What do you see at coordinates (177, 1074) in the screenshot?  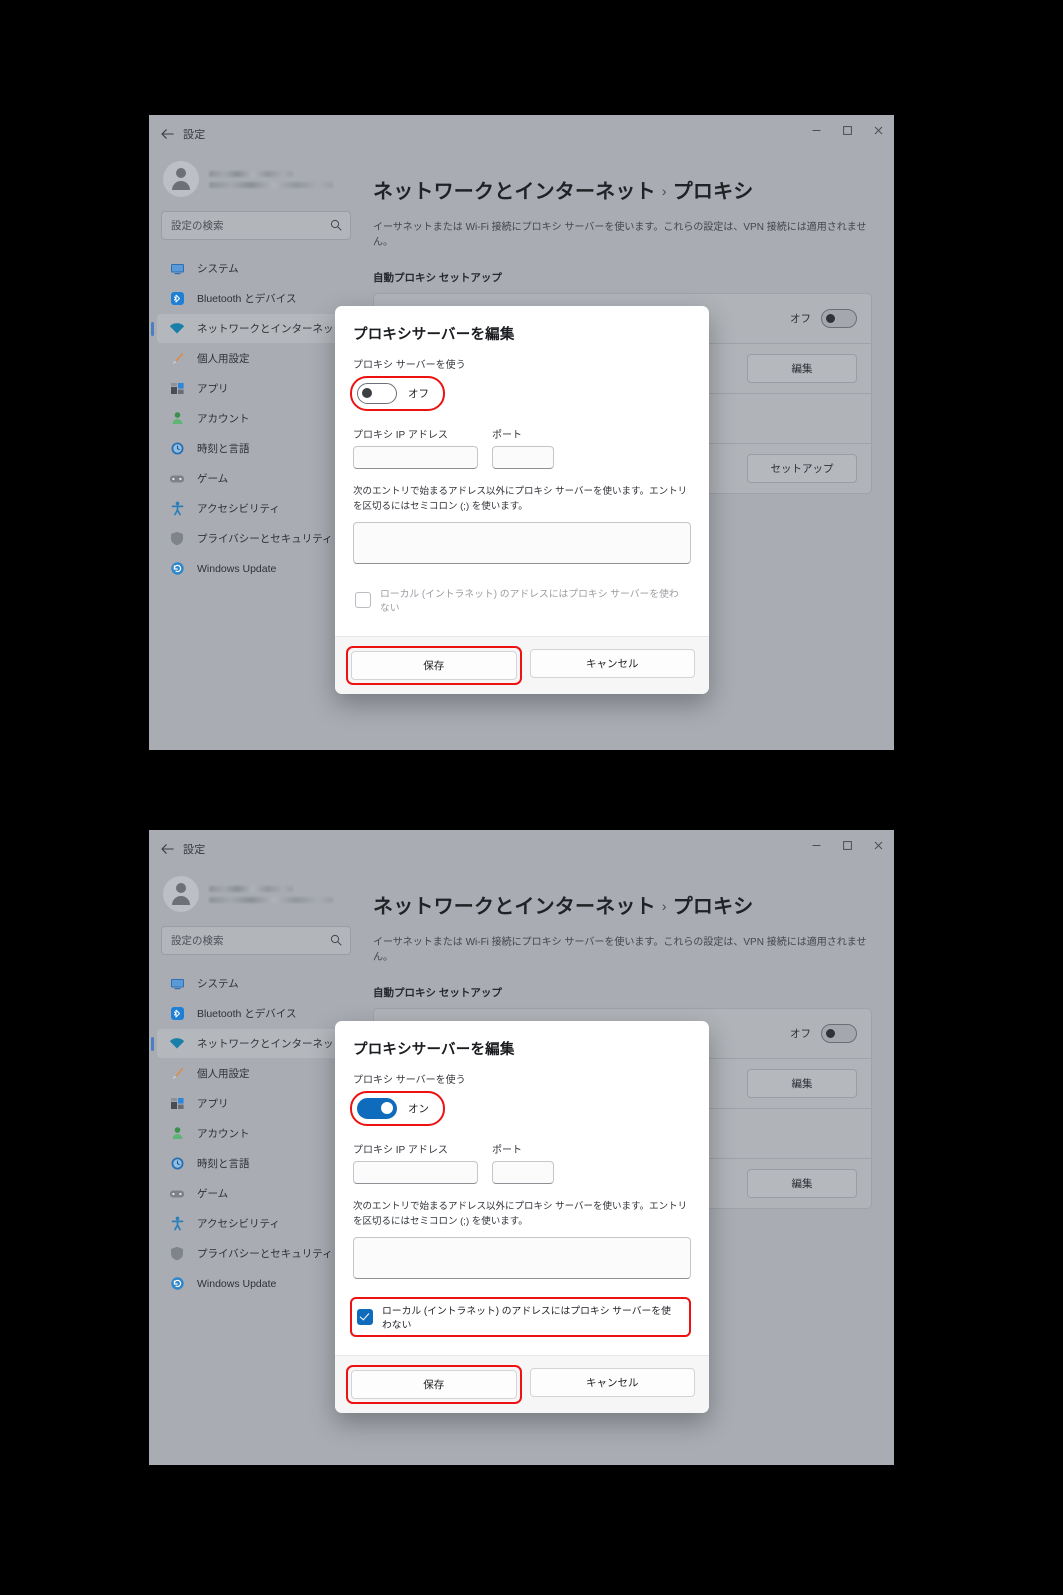 I see `brush-icon` at bounding box center [177, 1074].